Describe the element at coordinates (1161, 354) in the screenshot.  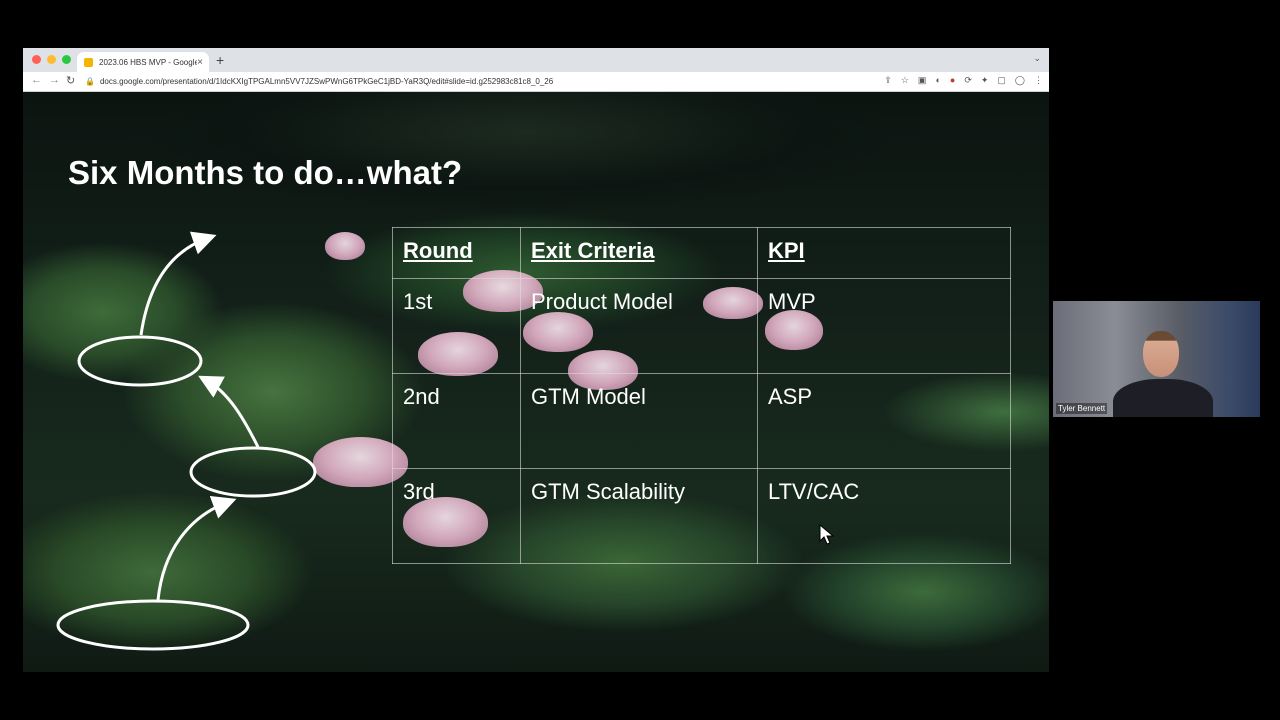
I see `participant-avatar` at that location.